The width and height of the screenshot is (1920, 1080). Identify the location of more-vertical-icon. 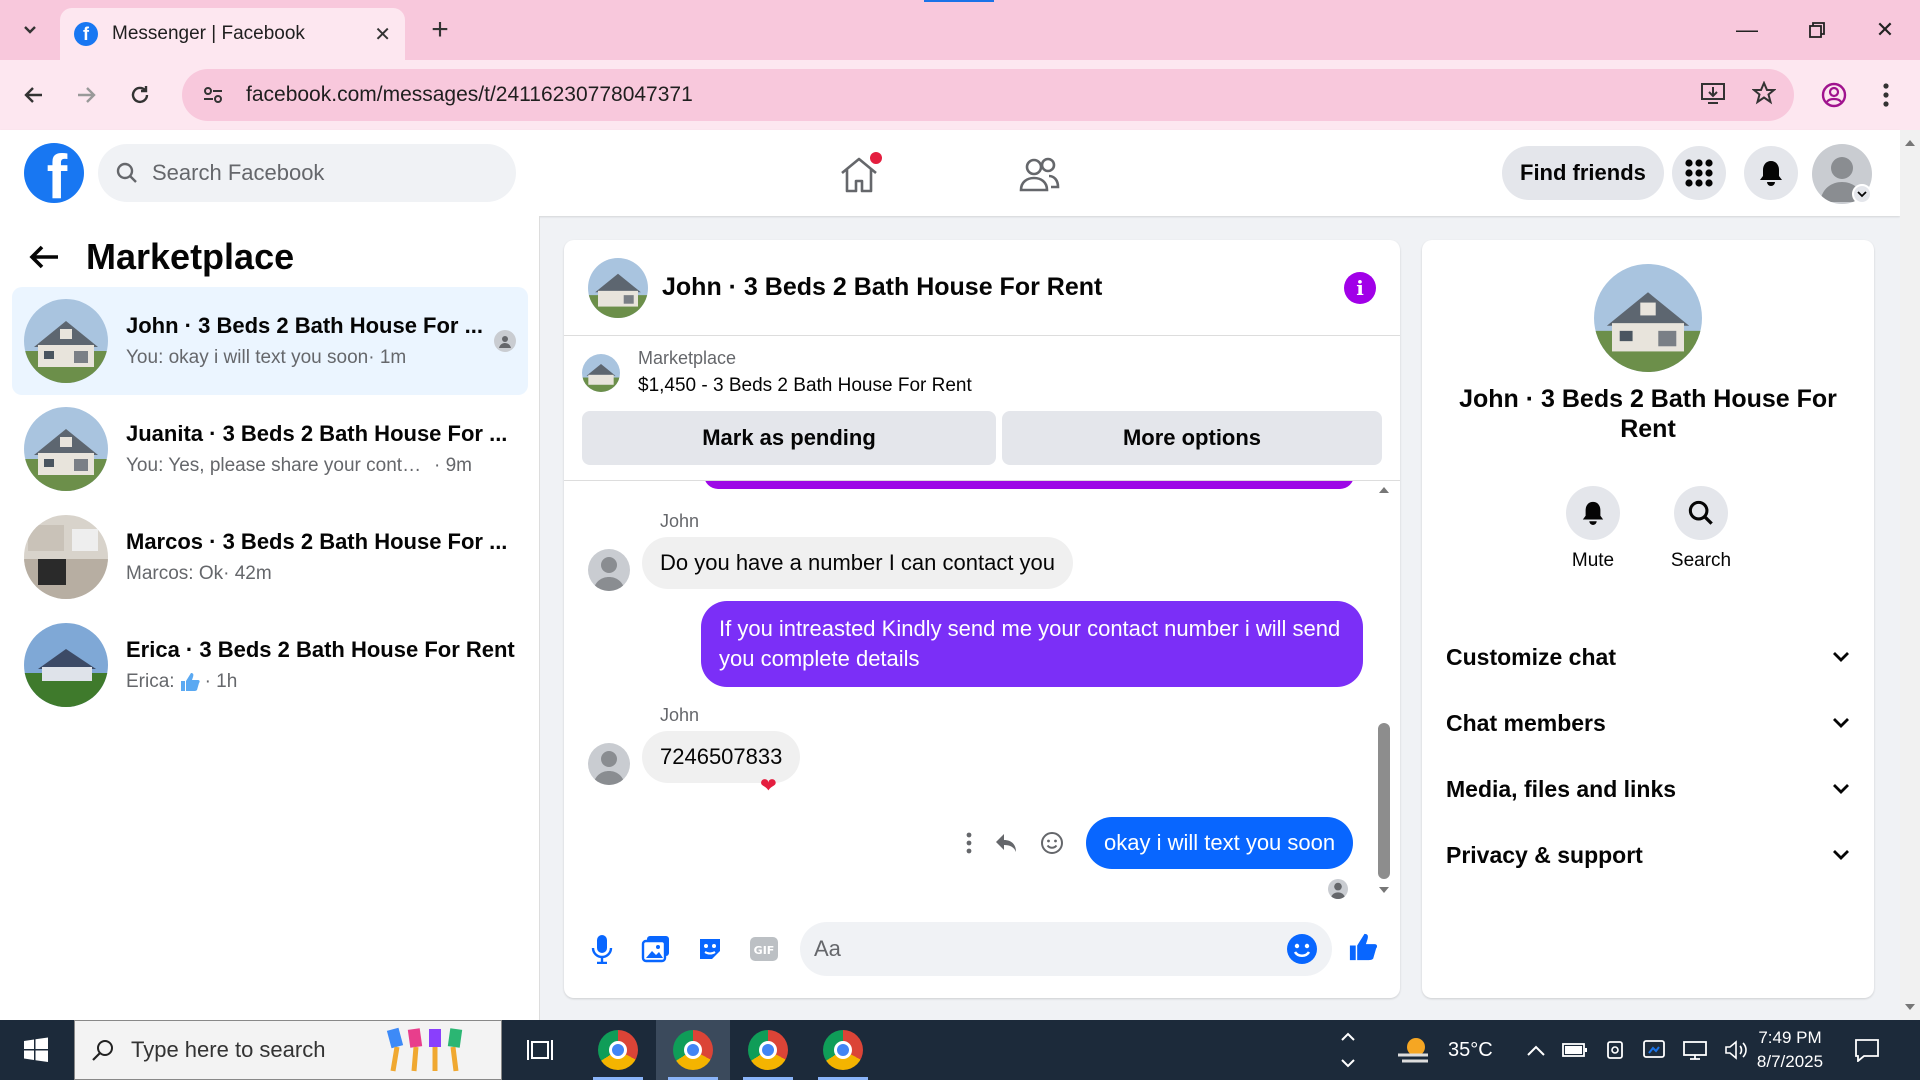
(969, 843).